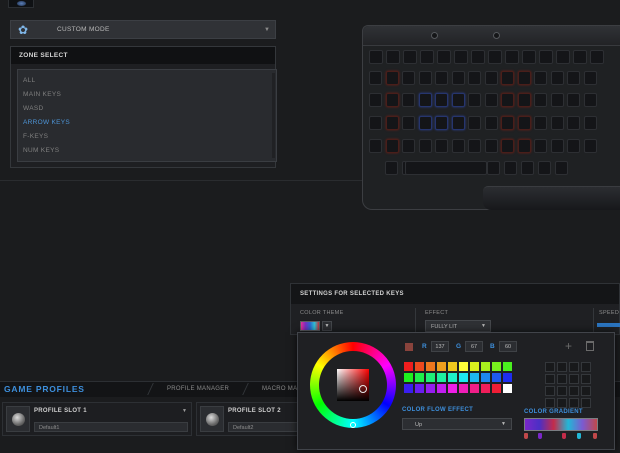 The height and width of the screenshot is (453, 620). I want to click on zone-scrollbar, so click(273, 115).